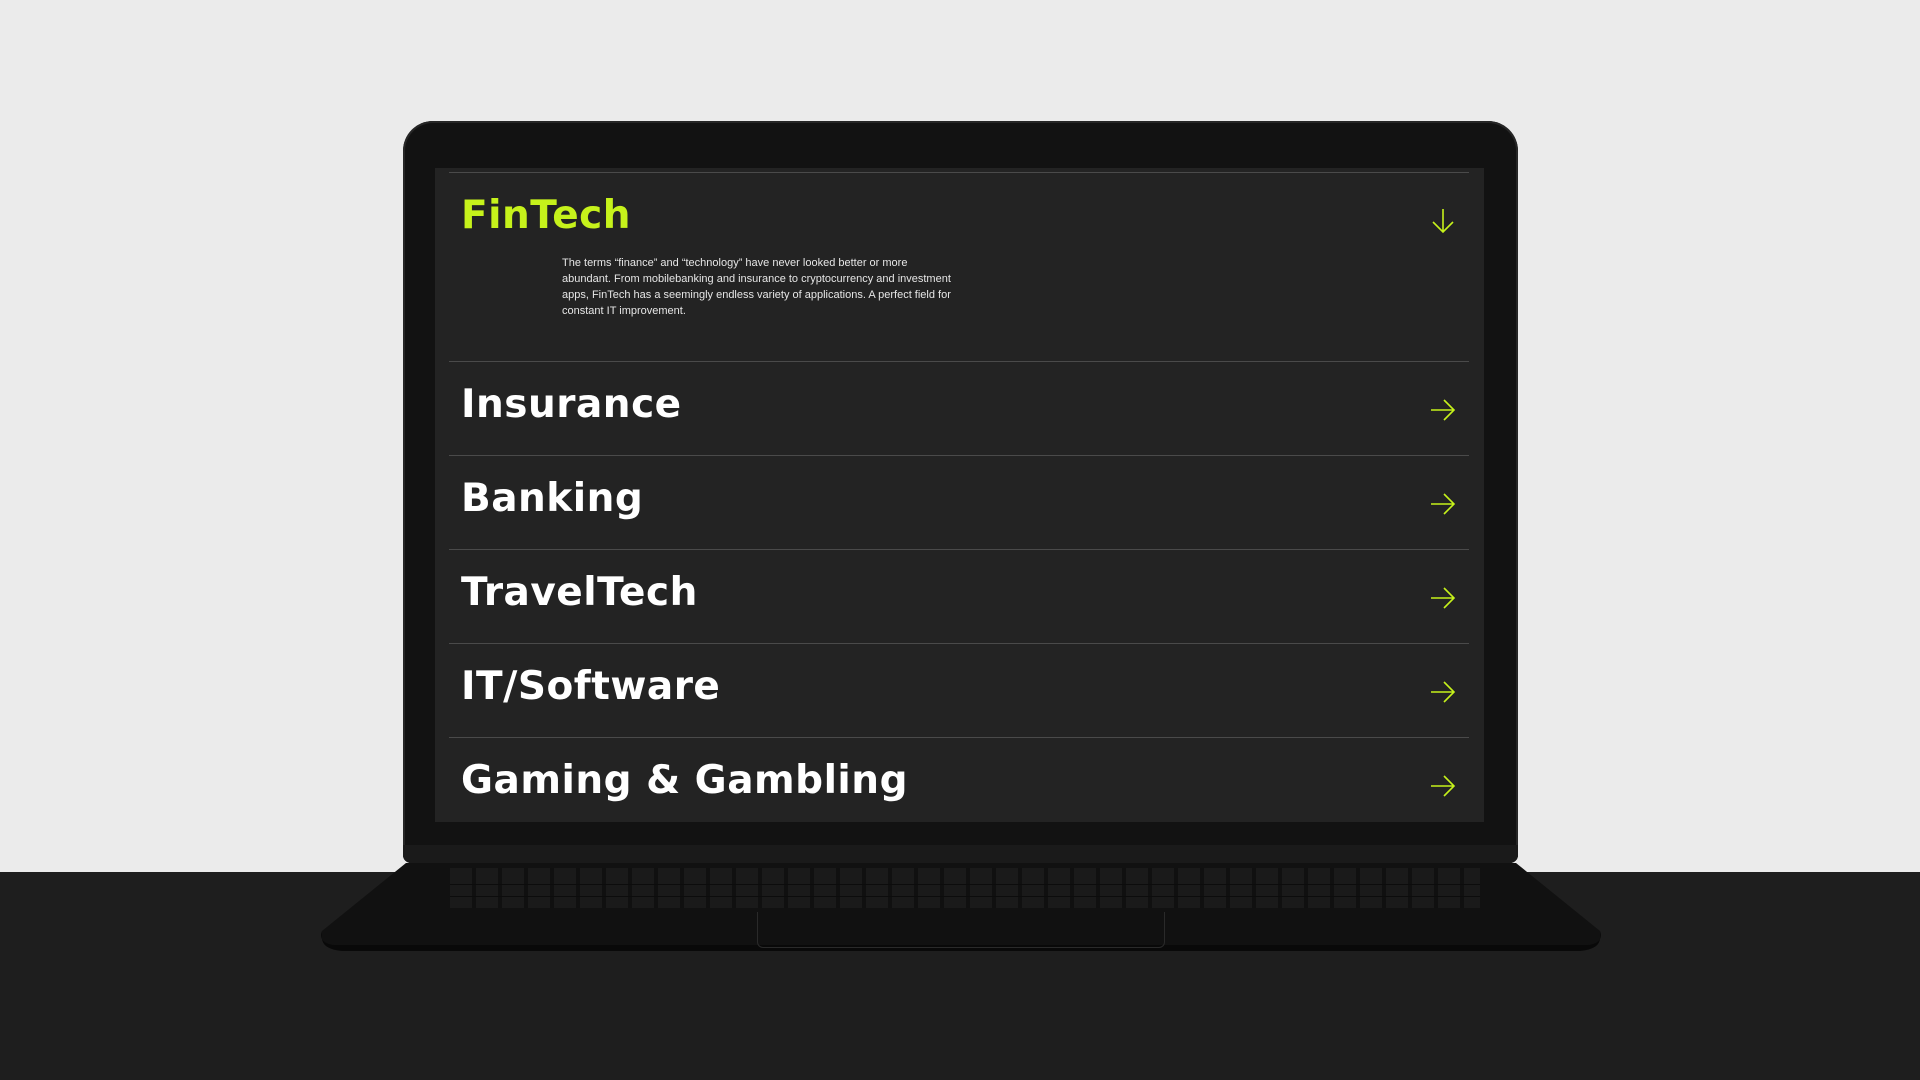 Image resolution: width=1920 pixels, height=1080 pixels. Describe the element at coordinates (590, 686) in the screenshot. I see `accordion-item-title: IT/Software` at that location.